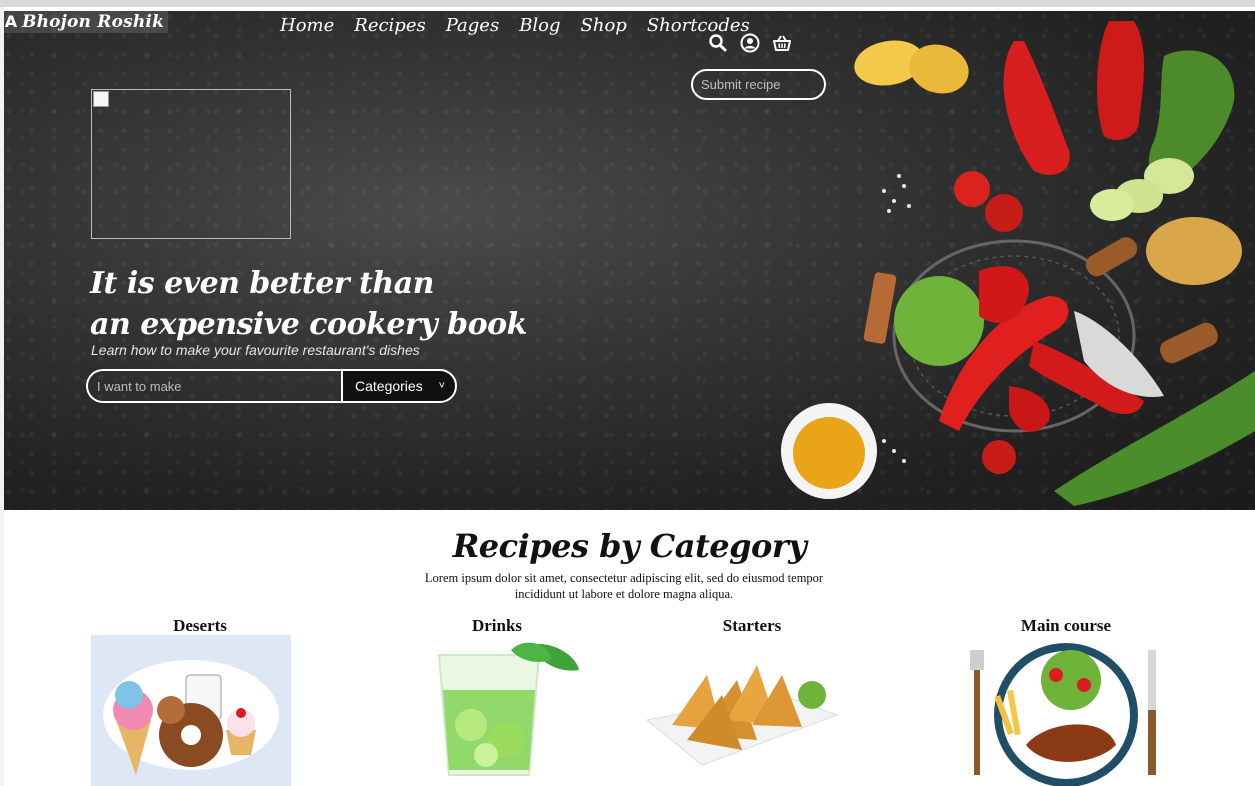 The height and width of the screenshot is (786, 1255). What do you see at coordinates (497, 626) in the screenshot?
I see `category-title-drinks: Drinks` at bounding box center [497, 626].